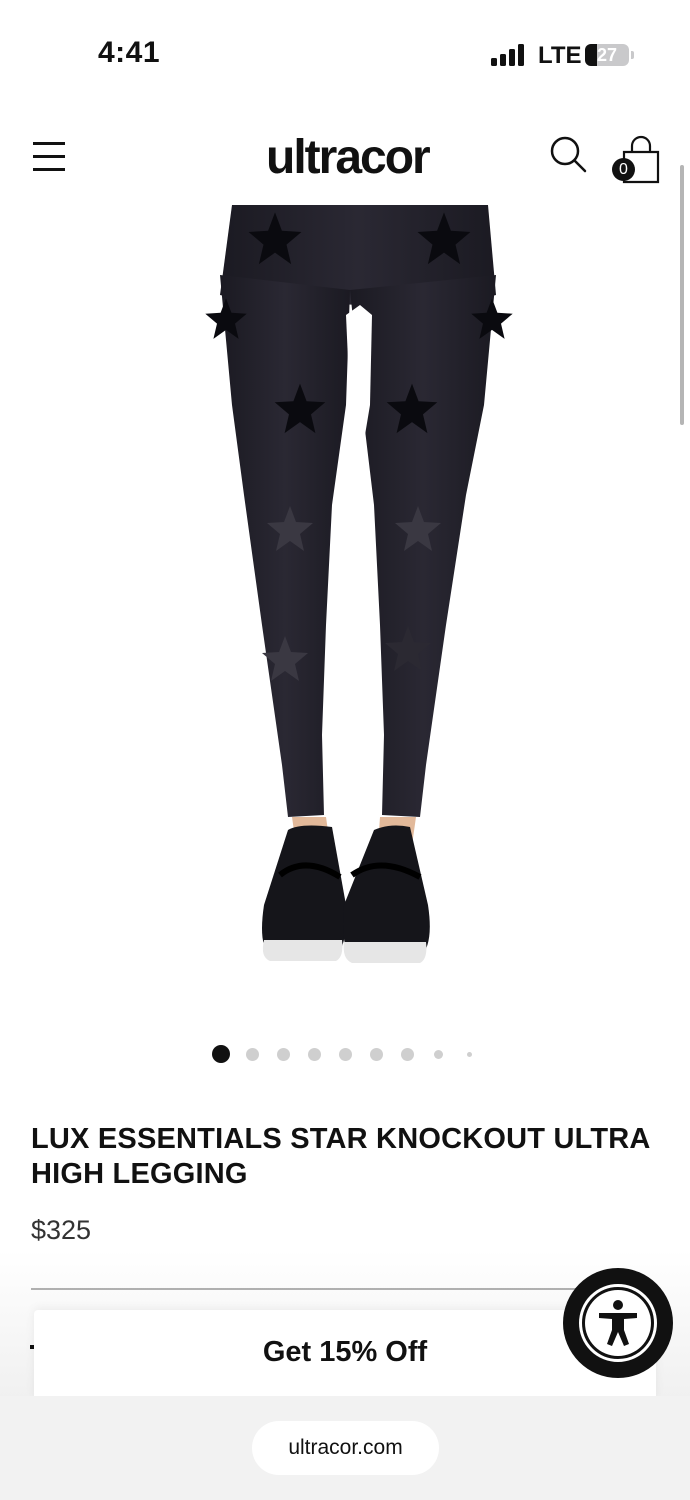  What do you see at coordinates (560, 55) in the screenshot?
I see `network-type: LTE` at bounding box center [560, 55].